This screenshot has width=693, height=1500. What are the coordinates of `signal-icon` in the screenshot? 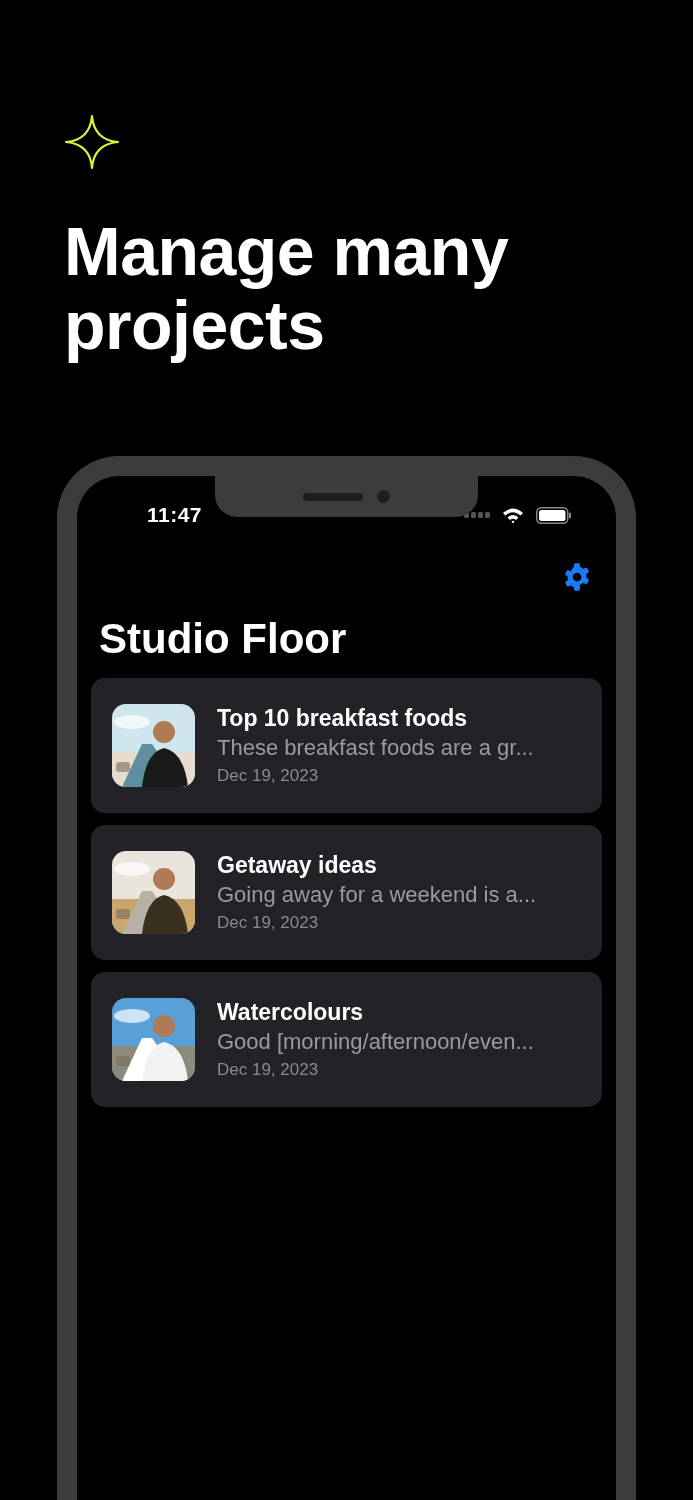 It's located at (477, 515).